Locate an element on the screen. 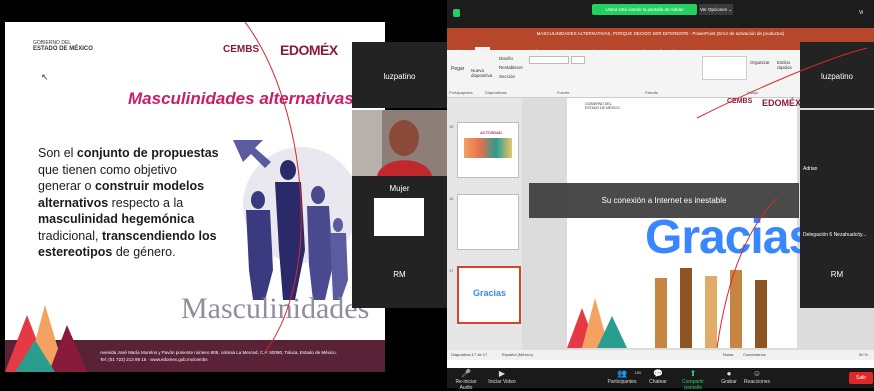 The image size is (874, 391). chat-icon: 💬 is located at coordinates (658, 373).